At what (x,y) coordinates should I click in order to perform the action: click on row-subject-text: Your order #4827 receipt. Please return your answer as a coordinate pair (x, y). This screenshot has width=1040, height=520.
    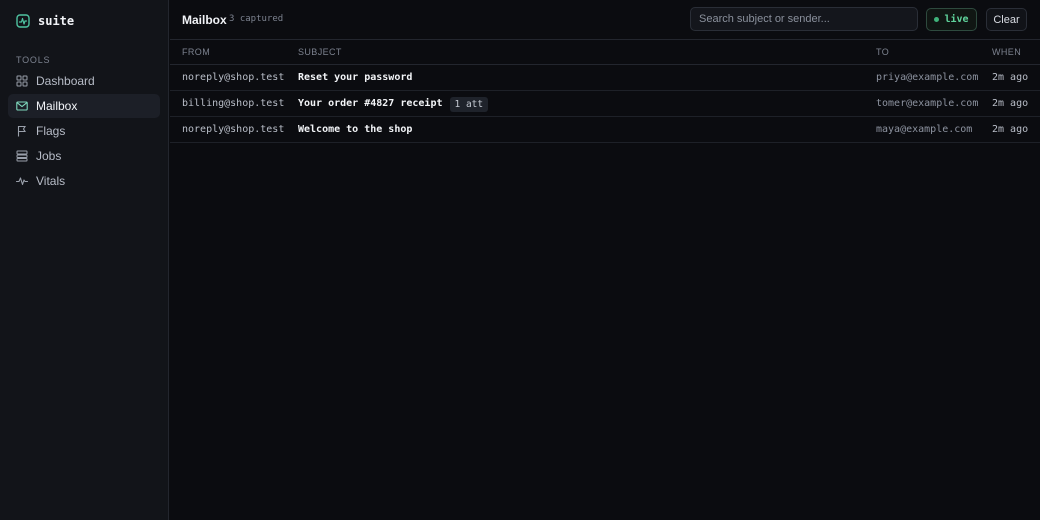
    Looking at the image, I should click on (370, 103).